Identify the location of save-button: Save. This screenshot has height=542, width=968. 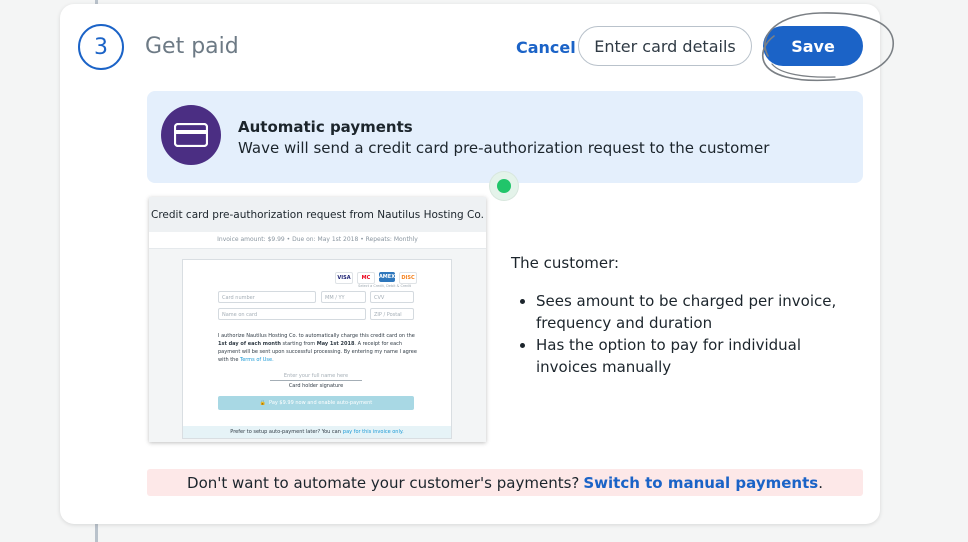
(813, 46).